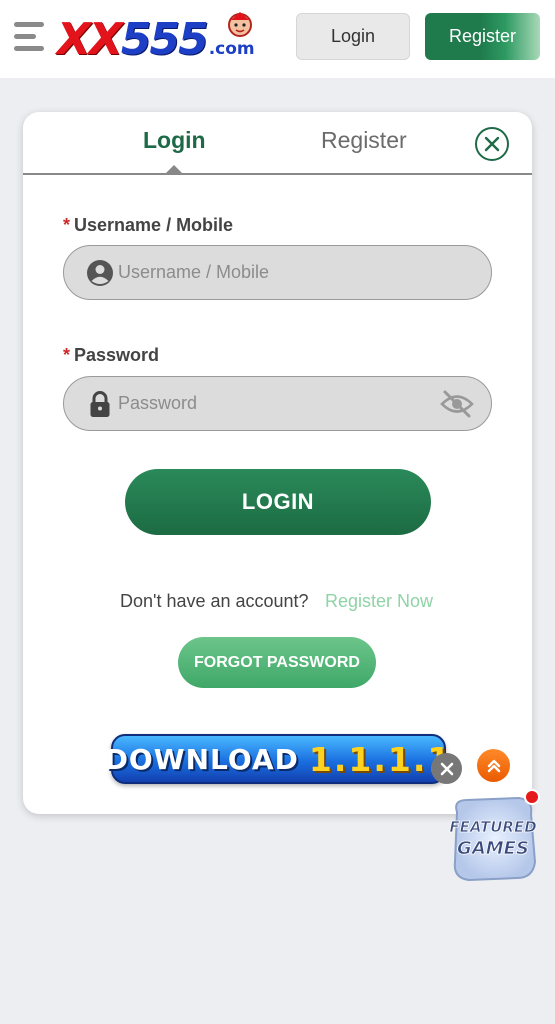 The height and width of the screenshot is (1024, 555). What do you see at coordinates (30, 37) in the screenshot?
I see `menu-icon` at bounding box center [30, 37].